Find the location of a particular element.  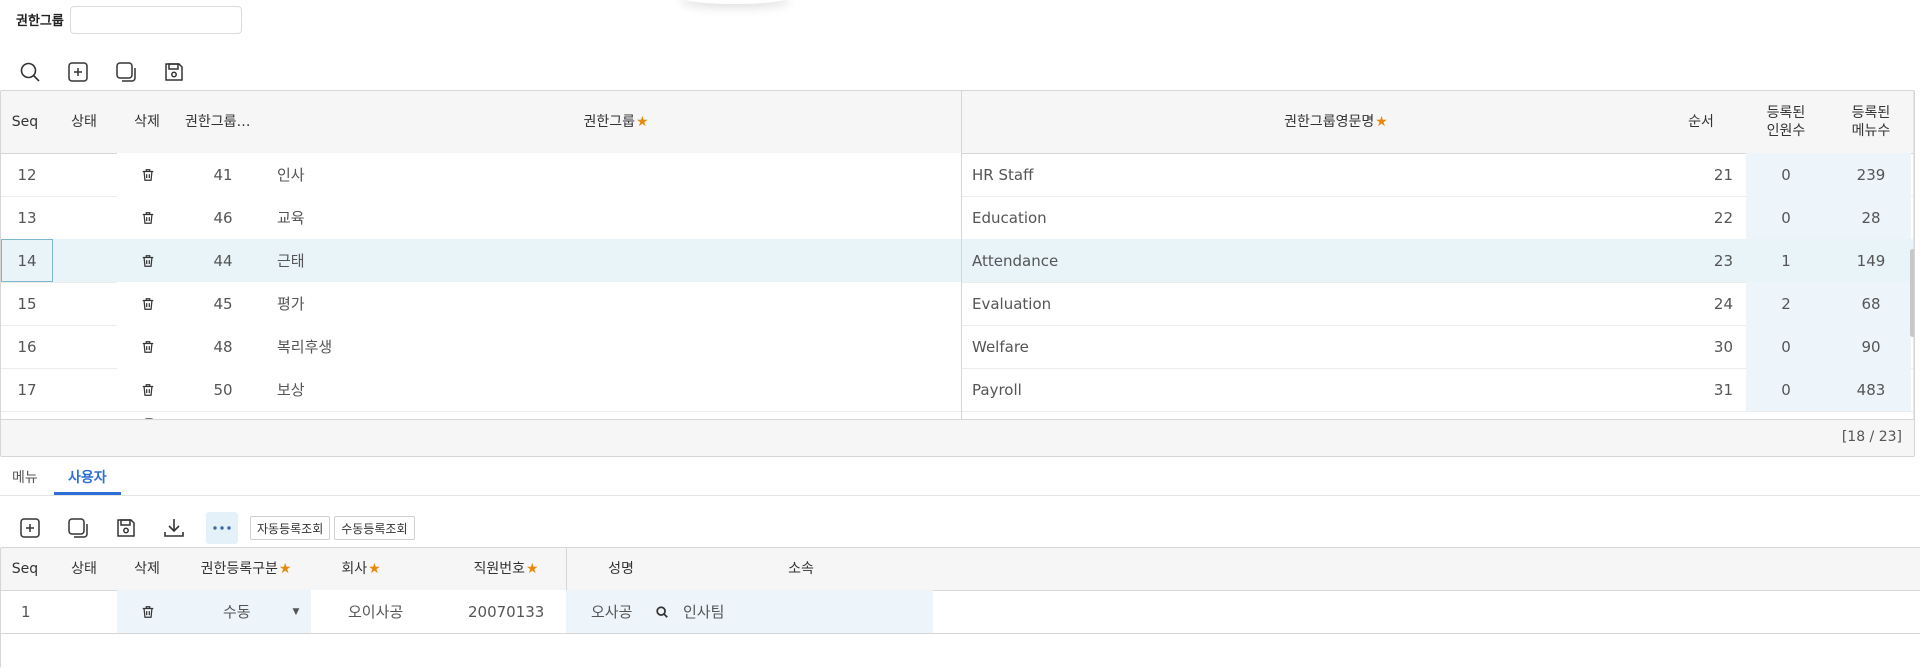

cell-group-name: 교육 is located at coordinates (291, 217).